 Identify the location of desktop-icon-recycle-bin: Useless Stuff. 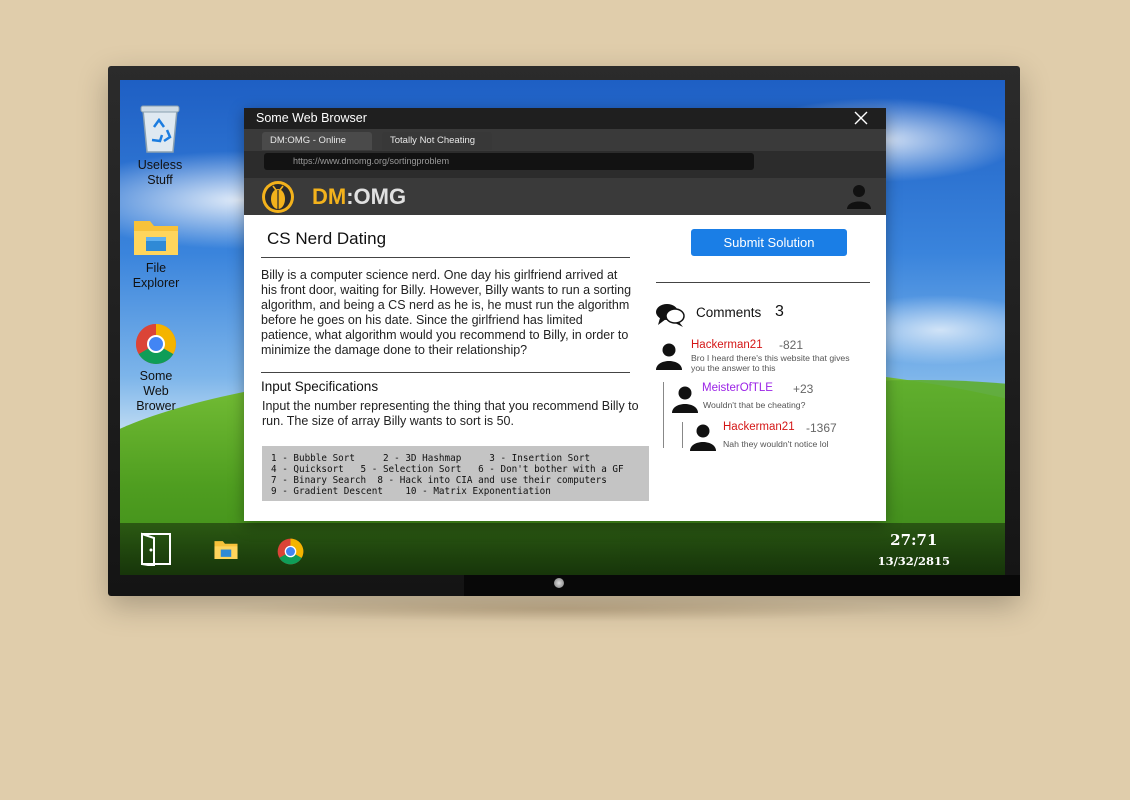
(160, 145).